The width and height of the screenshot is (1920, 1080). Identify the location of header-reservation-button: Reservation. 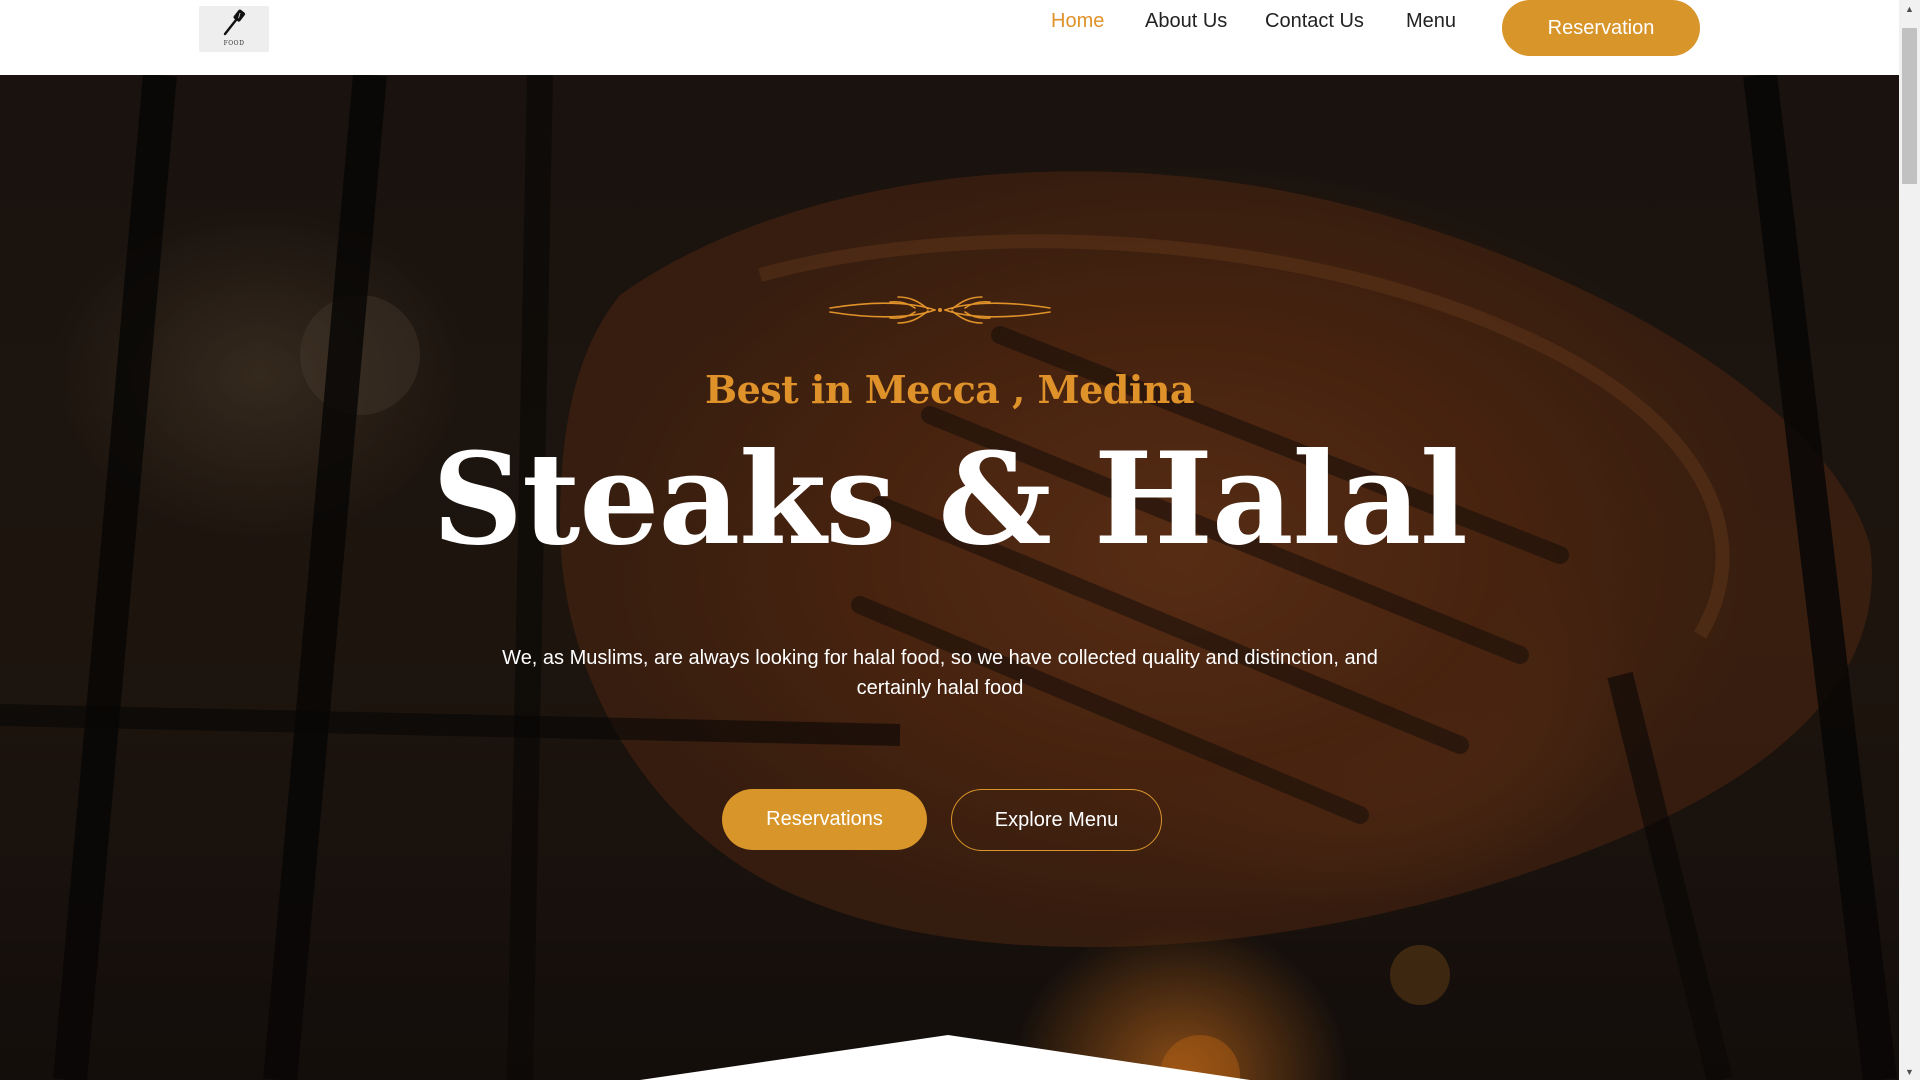
(1601, 28).